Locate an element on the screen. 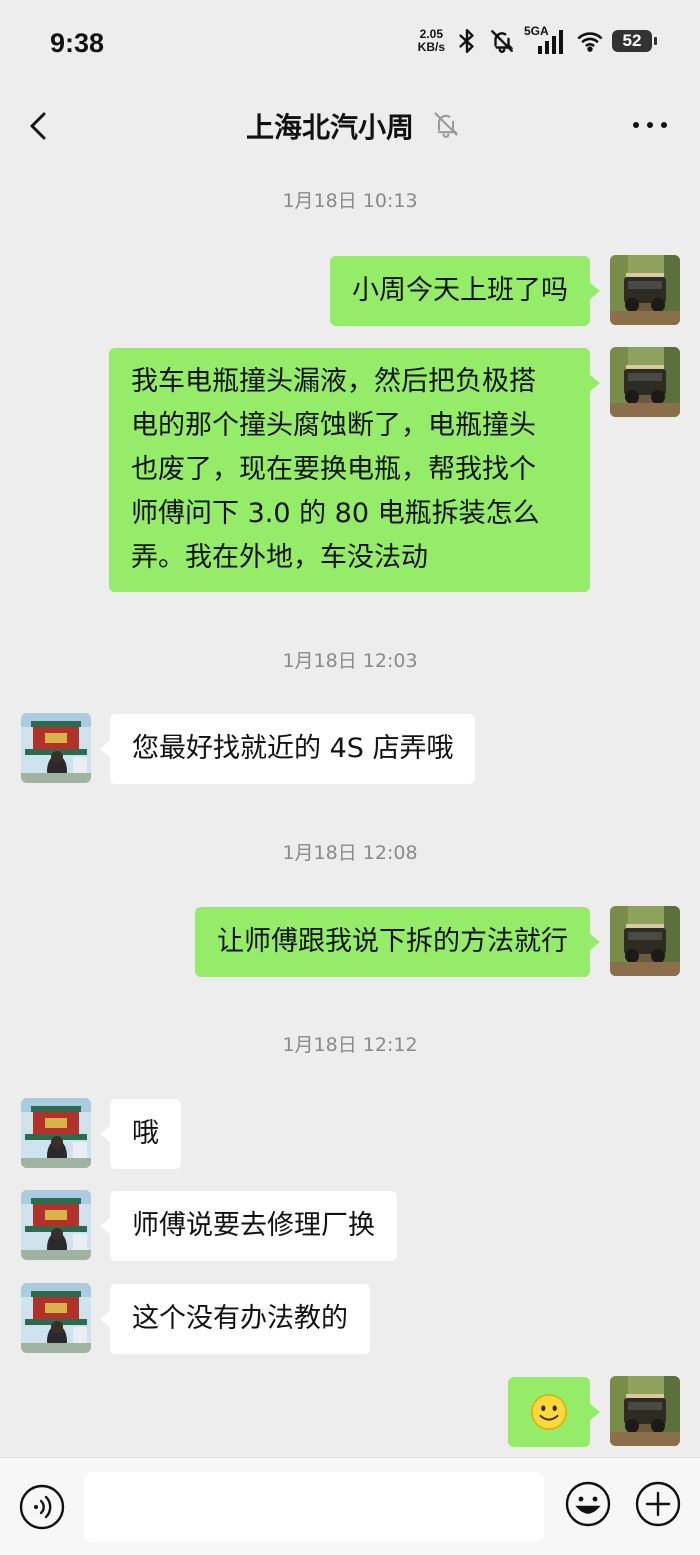  message-timestamp: 1月18日 12:03 is located at coordinates (350, 661).